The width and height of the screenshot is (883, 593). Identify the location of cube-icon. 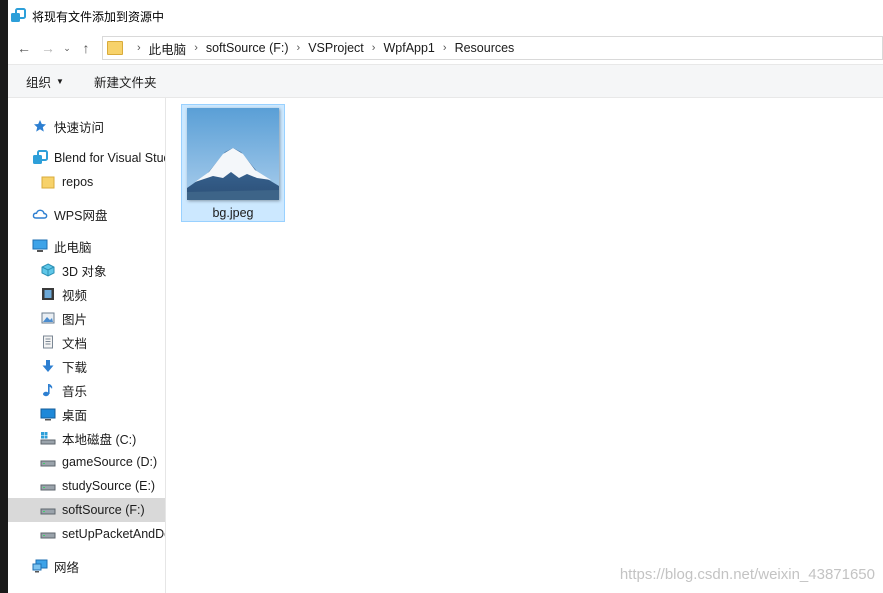
(48, 270).